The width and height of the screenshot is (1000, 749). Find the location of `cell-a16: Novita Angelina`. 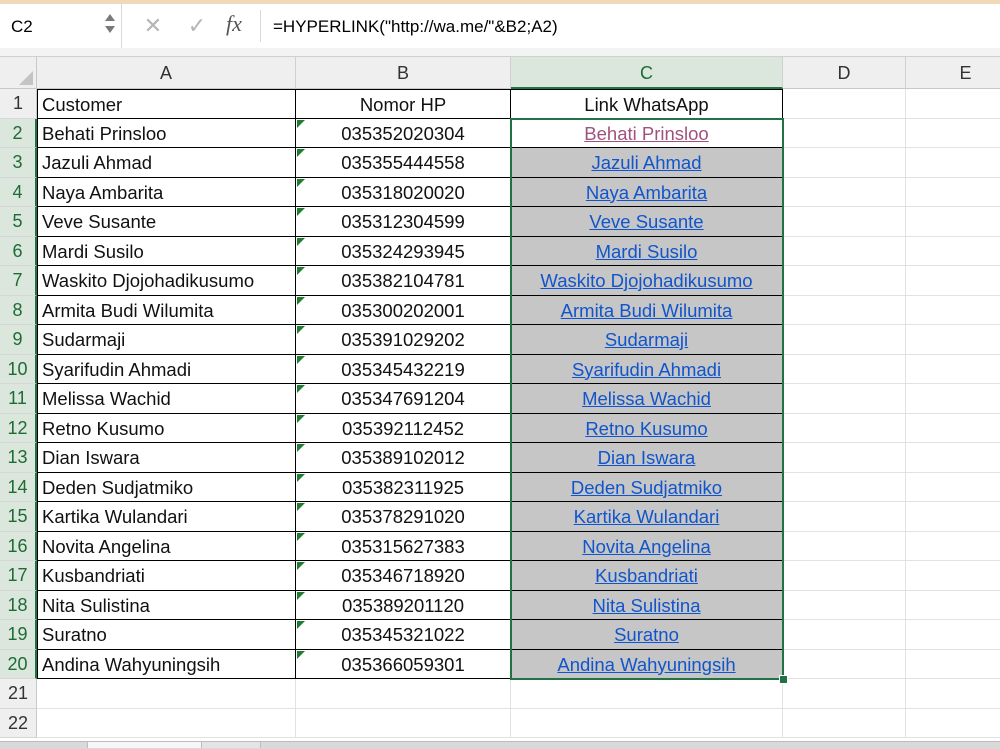

cell-a16: Novita Angelina is located at coordinates (166, 546).